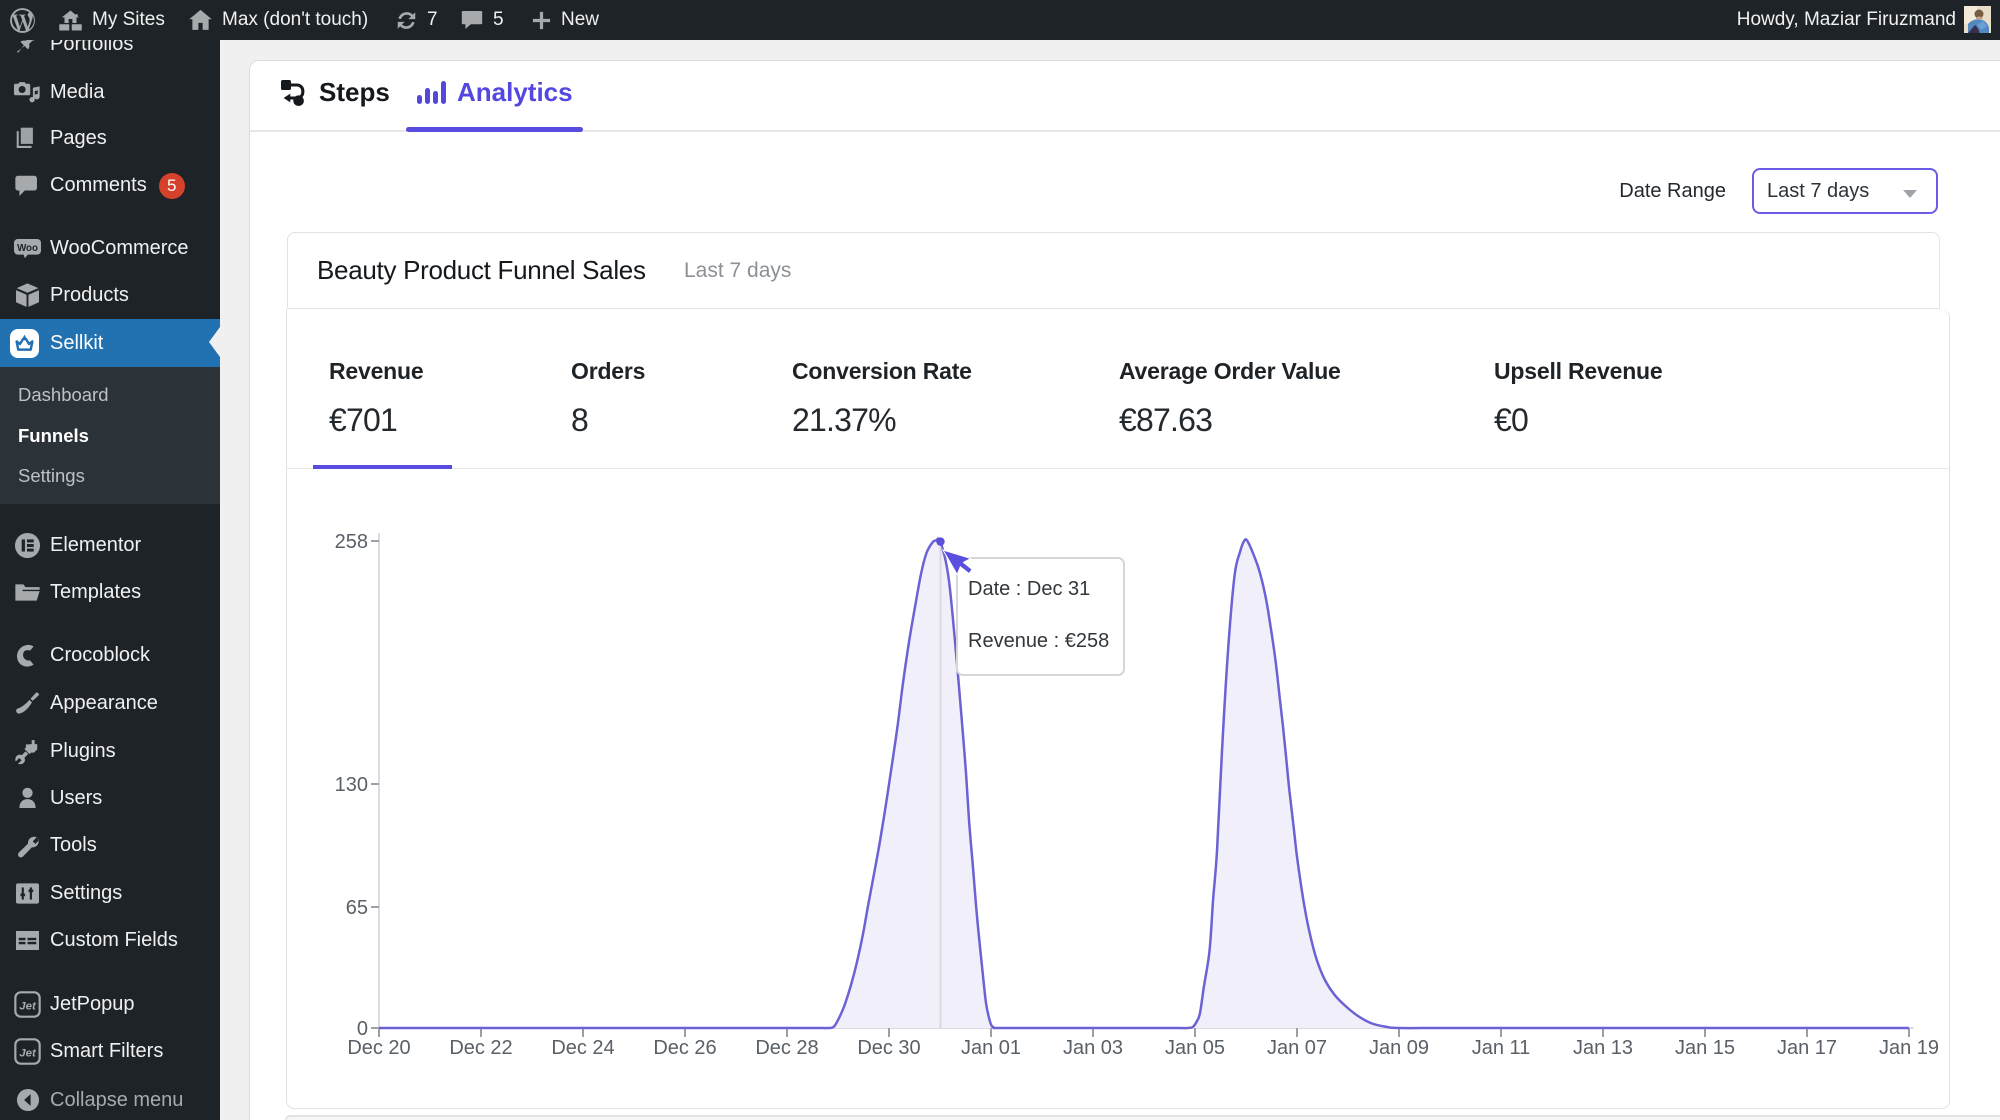  I want to click on svg-text: Jan 07, so click(1297, 1048).